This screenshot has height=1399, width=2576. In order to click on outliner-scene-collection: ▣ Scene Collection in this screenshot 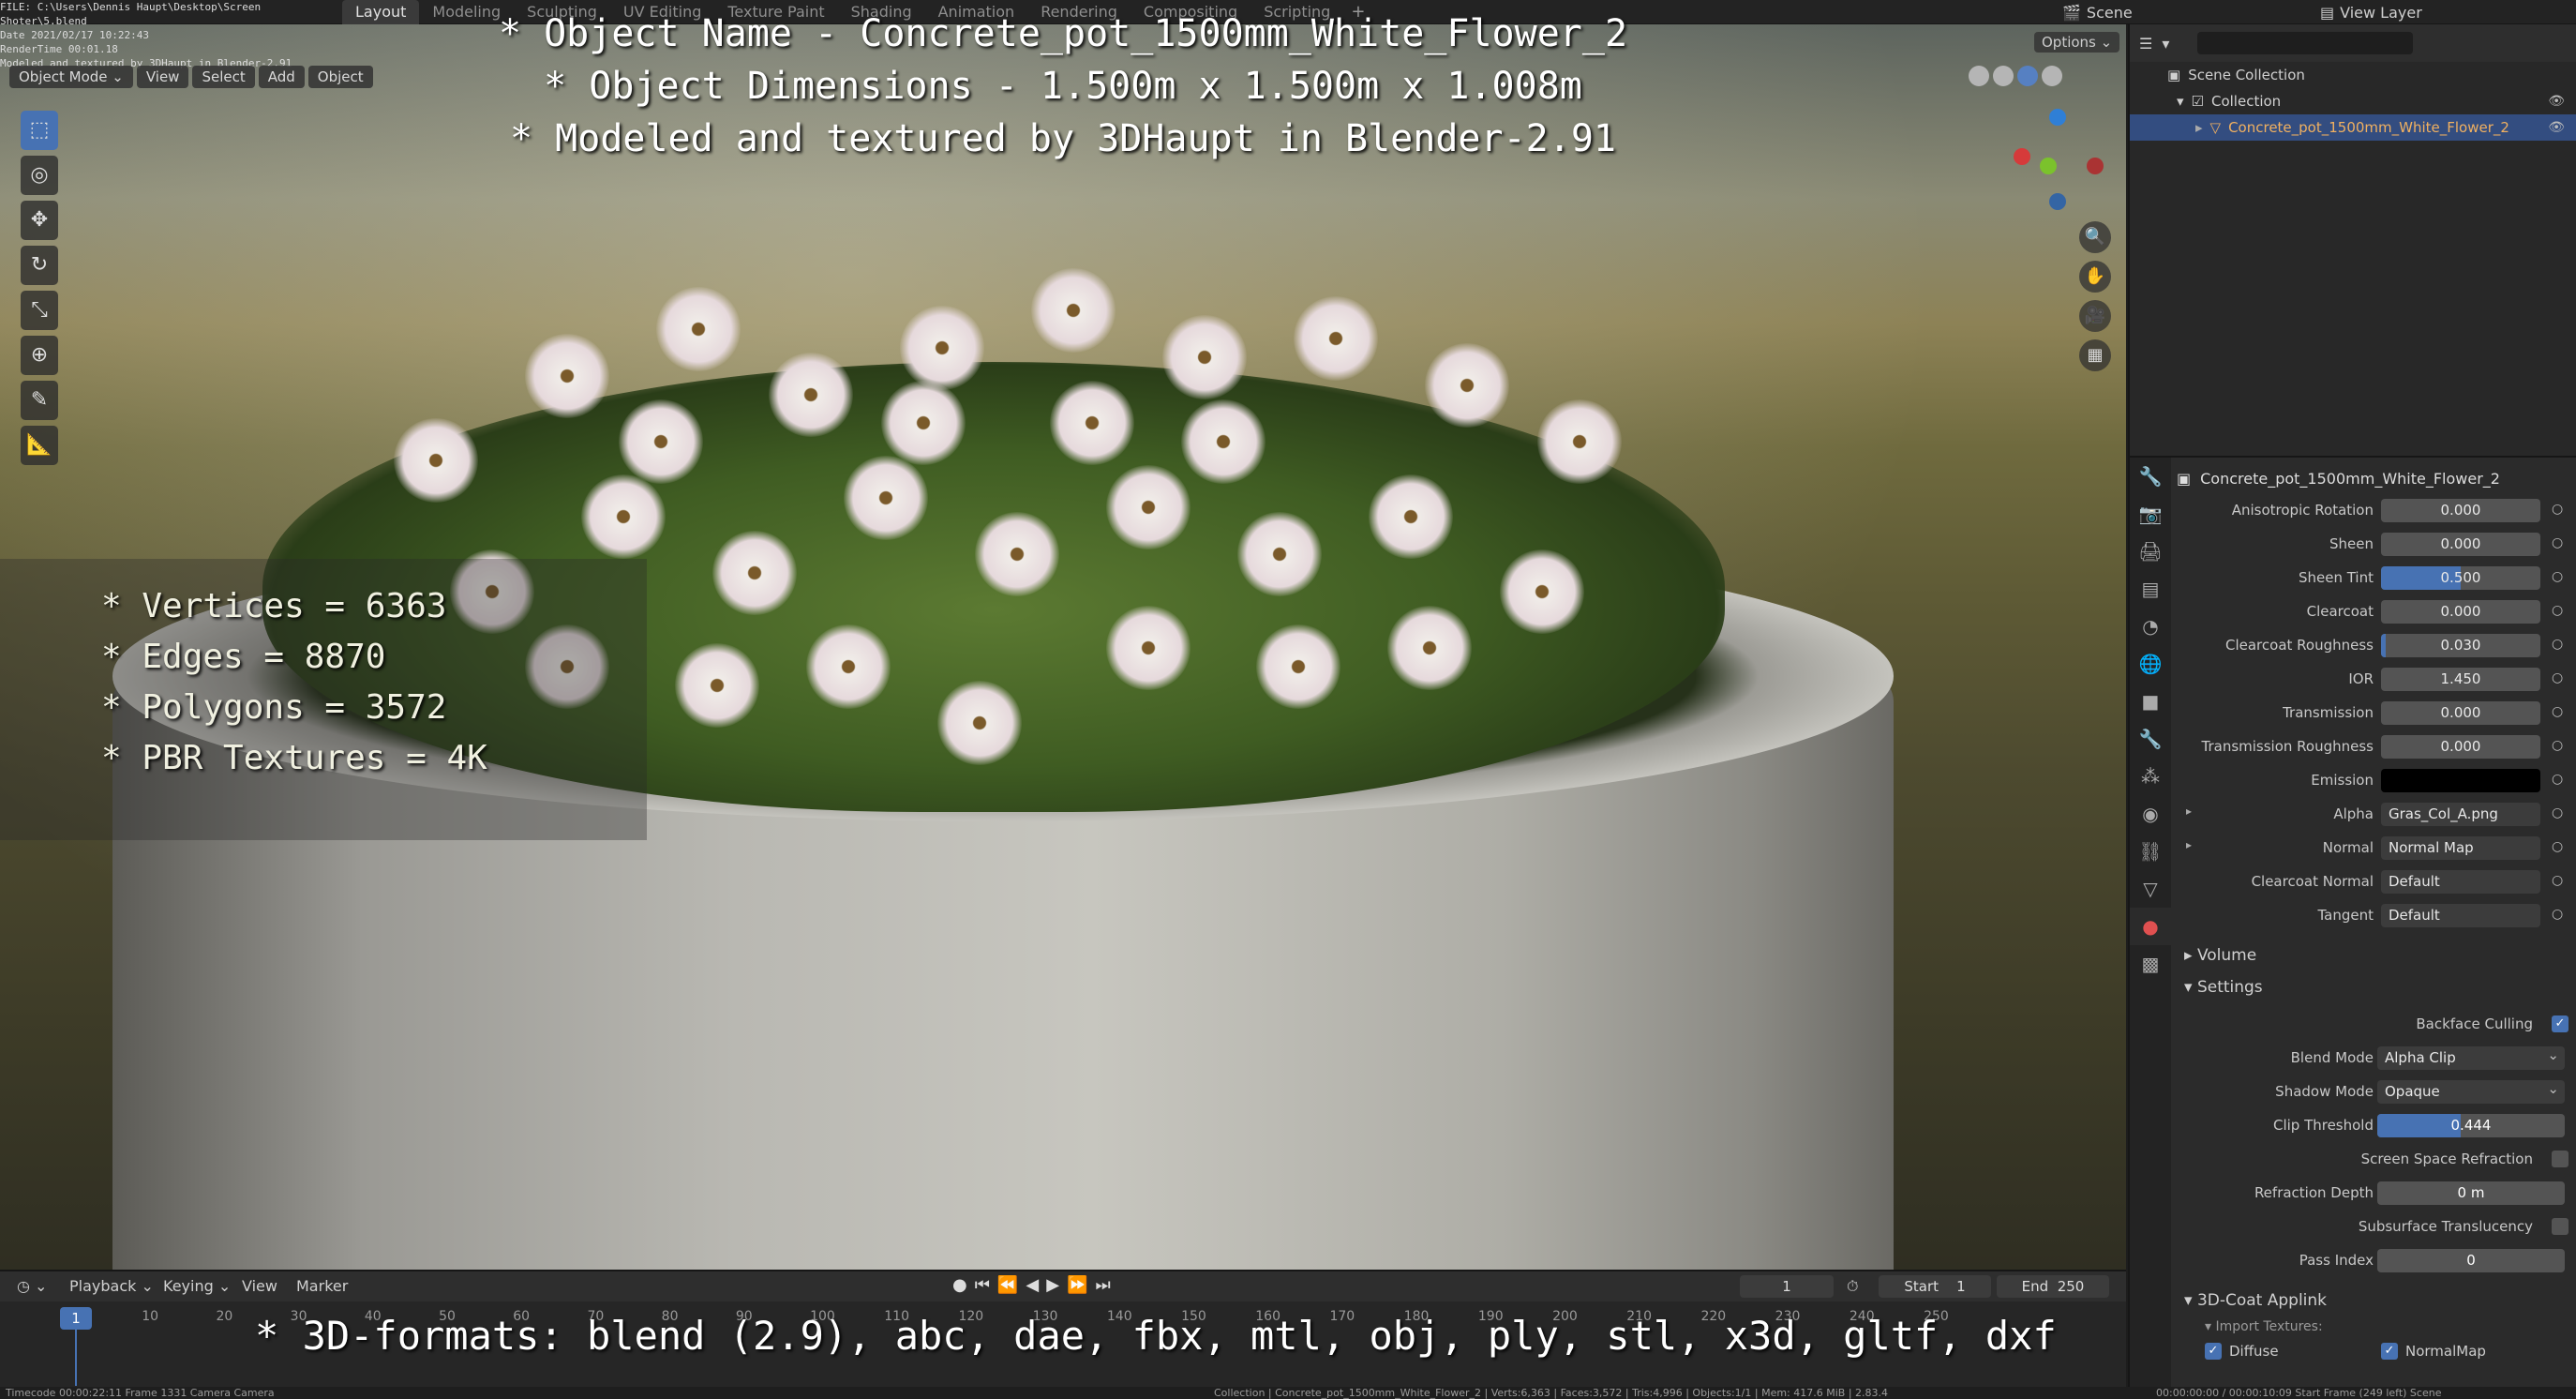, I will do `click(2353, 75)`.